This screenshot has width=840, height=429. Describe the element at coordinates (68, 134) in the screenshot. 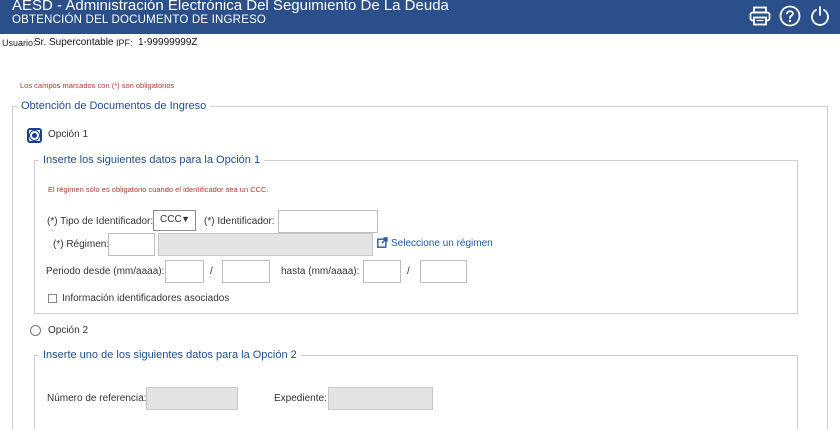

I see `option1-label: Opción 1` at that location.